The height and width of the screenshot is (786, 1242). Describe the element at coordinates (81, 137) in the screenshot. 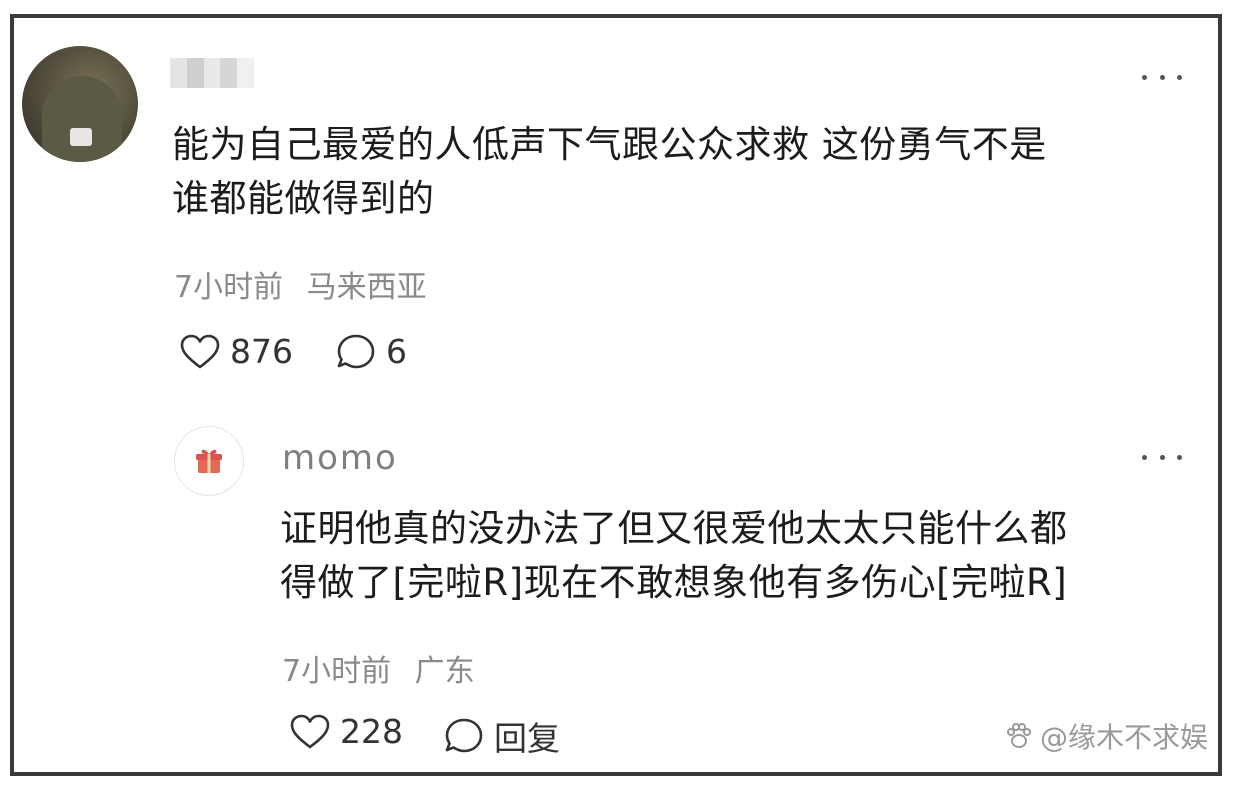

I see `avatar-cup` at that location.